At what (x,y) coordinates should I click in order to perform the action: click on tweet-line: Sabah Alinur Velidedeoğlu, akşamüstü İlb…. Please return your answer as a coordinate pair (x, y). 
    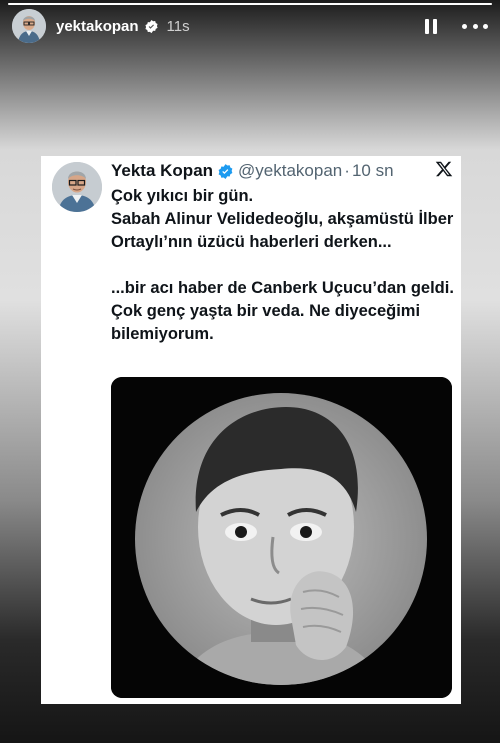
    Looking at the image, I should click on (282, 230).